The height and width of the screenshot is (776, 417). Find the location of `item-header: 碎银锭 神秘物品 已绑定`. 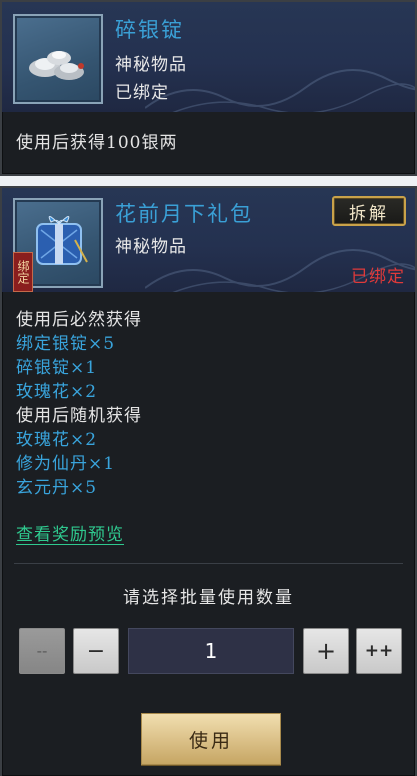

item-header: 碎银锭 神秘物品 已绑定 is located at coordinates (208, 57).